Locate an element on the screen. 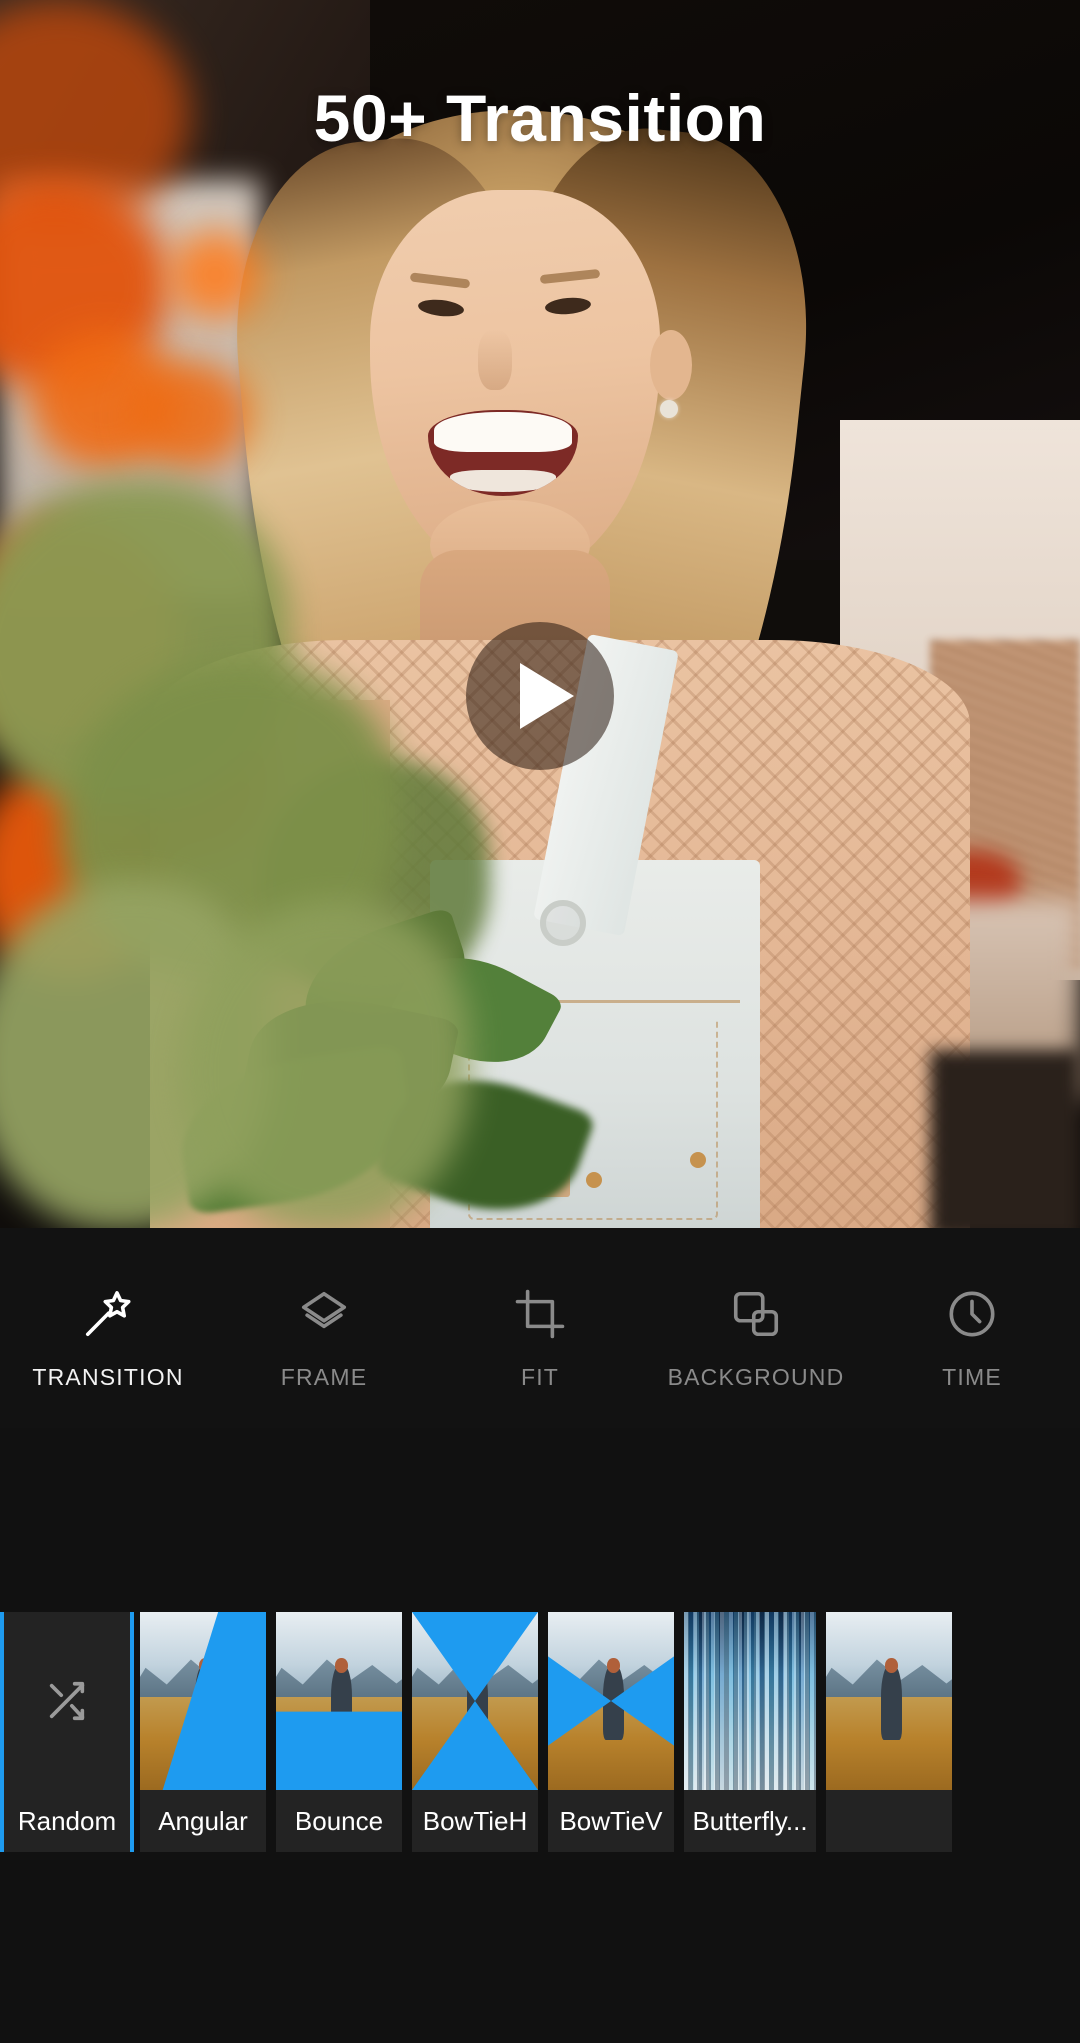  transition-item-bounce: Bounce is located at coordinates (339, 1732).